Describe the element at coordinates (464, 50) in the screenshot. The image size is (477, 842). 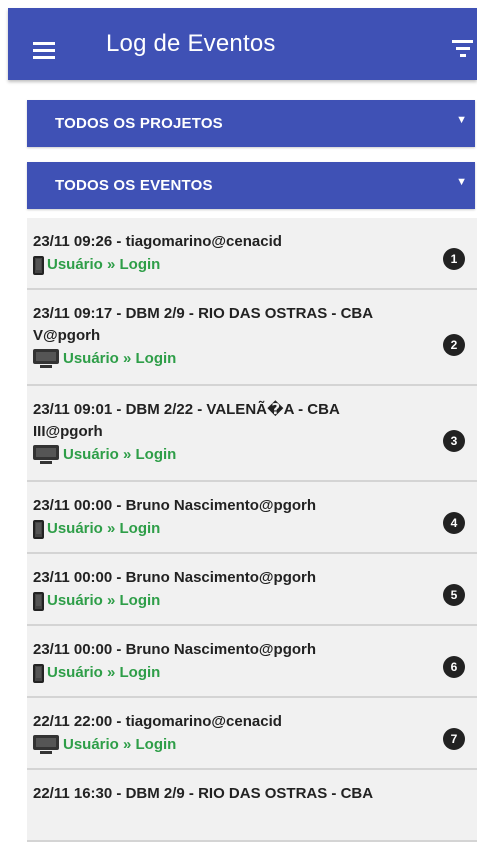
I see `filter-icon` at that location.